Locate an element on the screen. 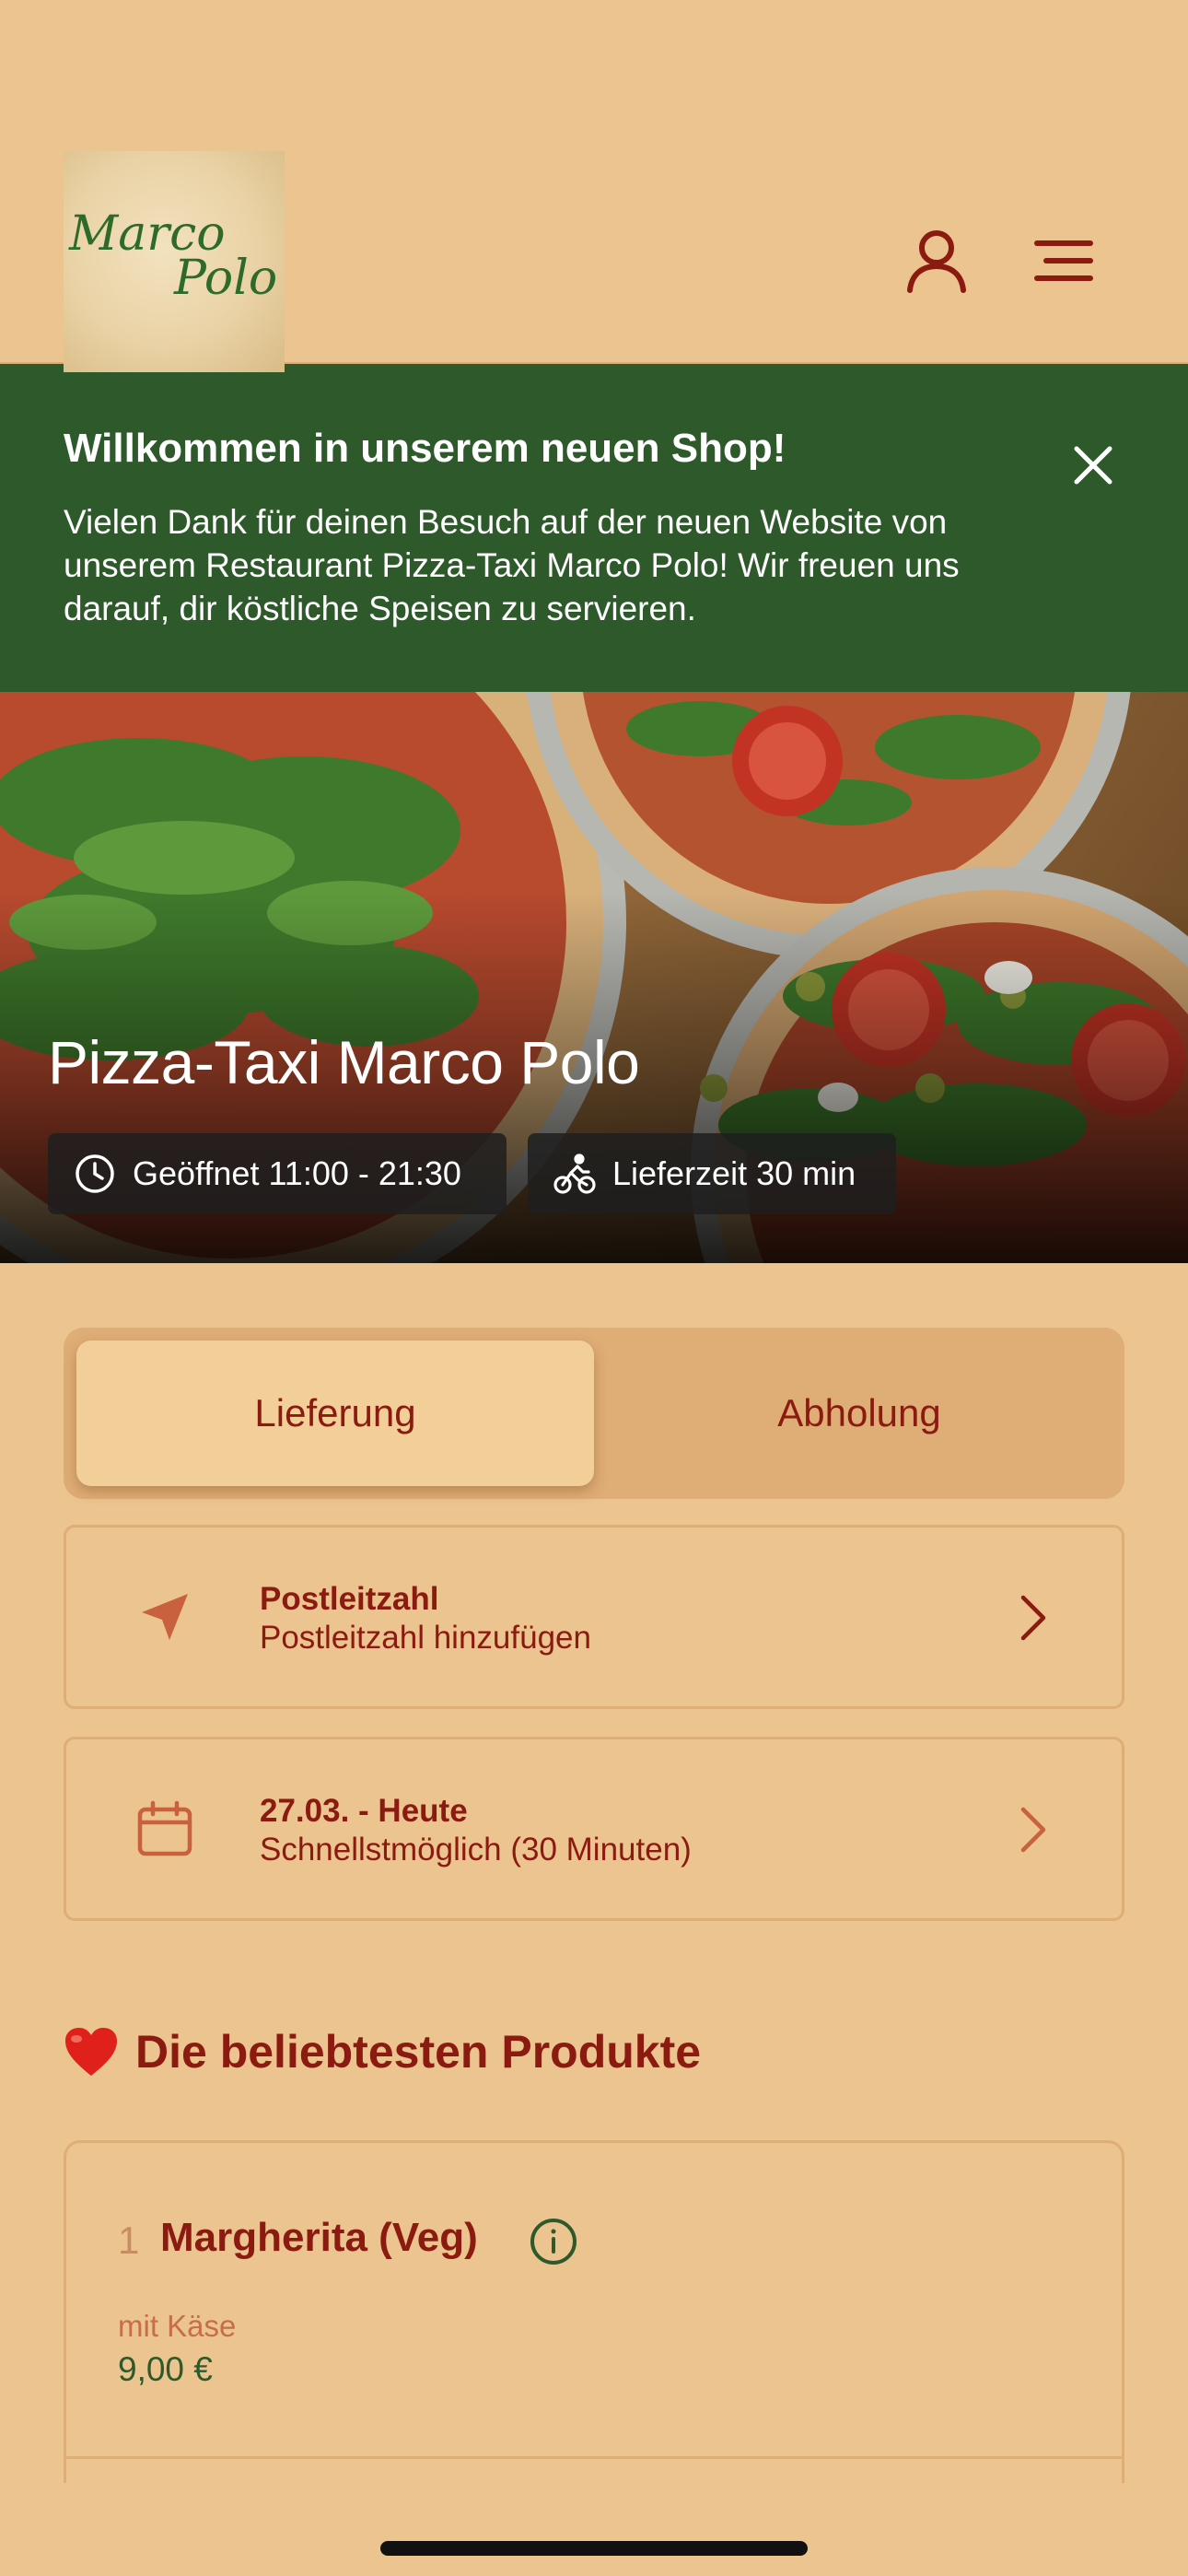  product-number: 1 is located at coordinates (129, 2240).